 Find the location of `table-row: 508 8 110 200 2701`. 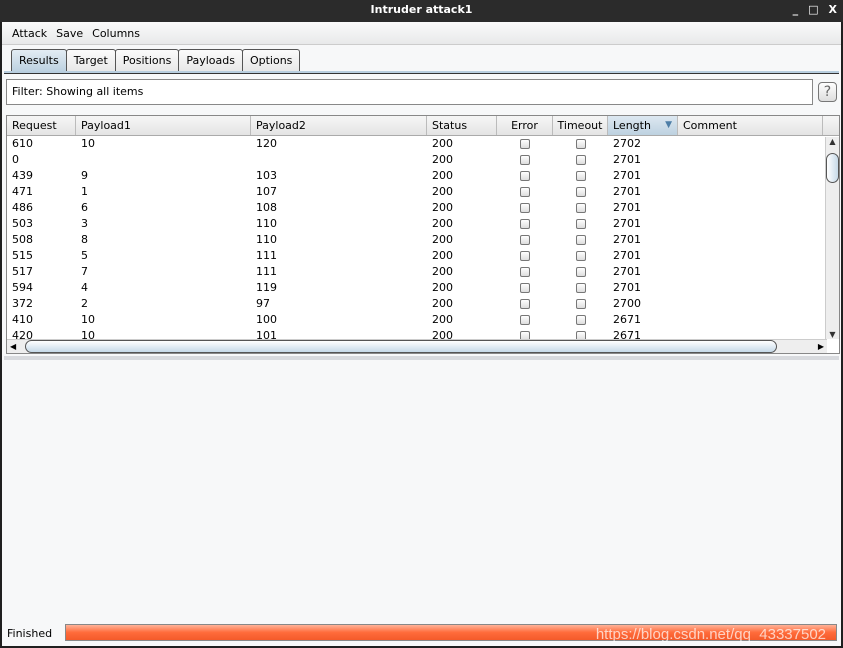

table-row: 508 8 110 200 2701 is located at coordinates (423, 240).